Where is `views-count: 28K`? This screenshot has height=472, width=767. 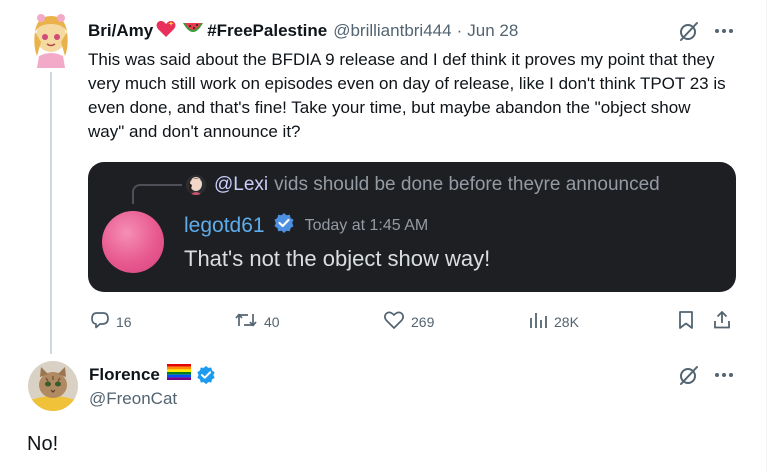
views-count: 28K is located at coordinates (566, 321).